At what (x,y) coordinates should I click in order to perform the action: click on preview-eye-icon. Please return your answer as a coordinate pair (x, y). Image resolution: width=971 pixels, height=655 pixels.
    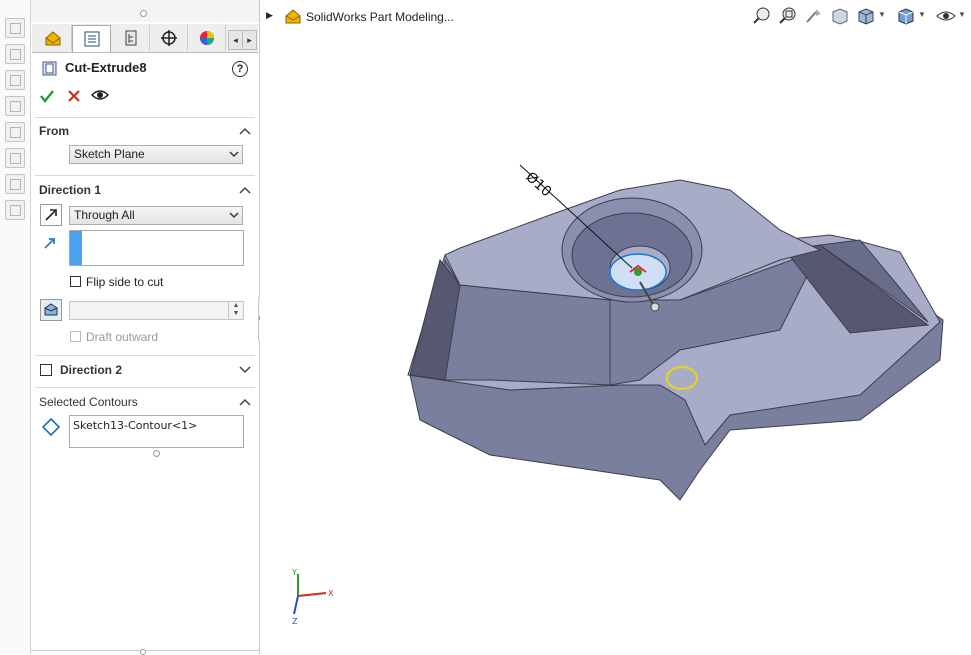
    Looking at the image, I should click on (100, 95).